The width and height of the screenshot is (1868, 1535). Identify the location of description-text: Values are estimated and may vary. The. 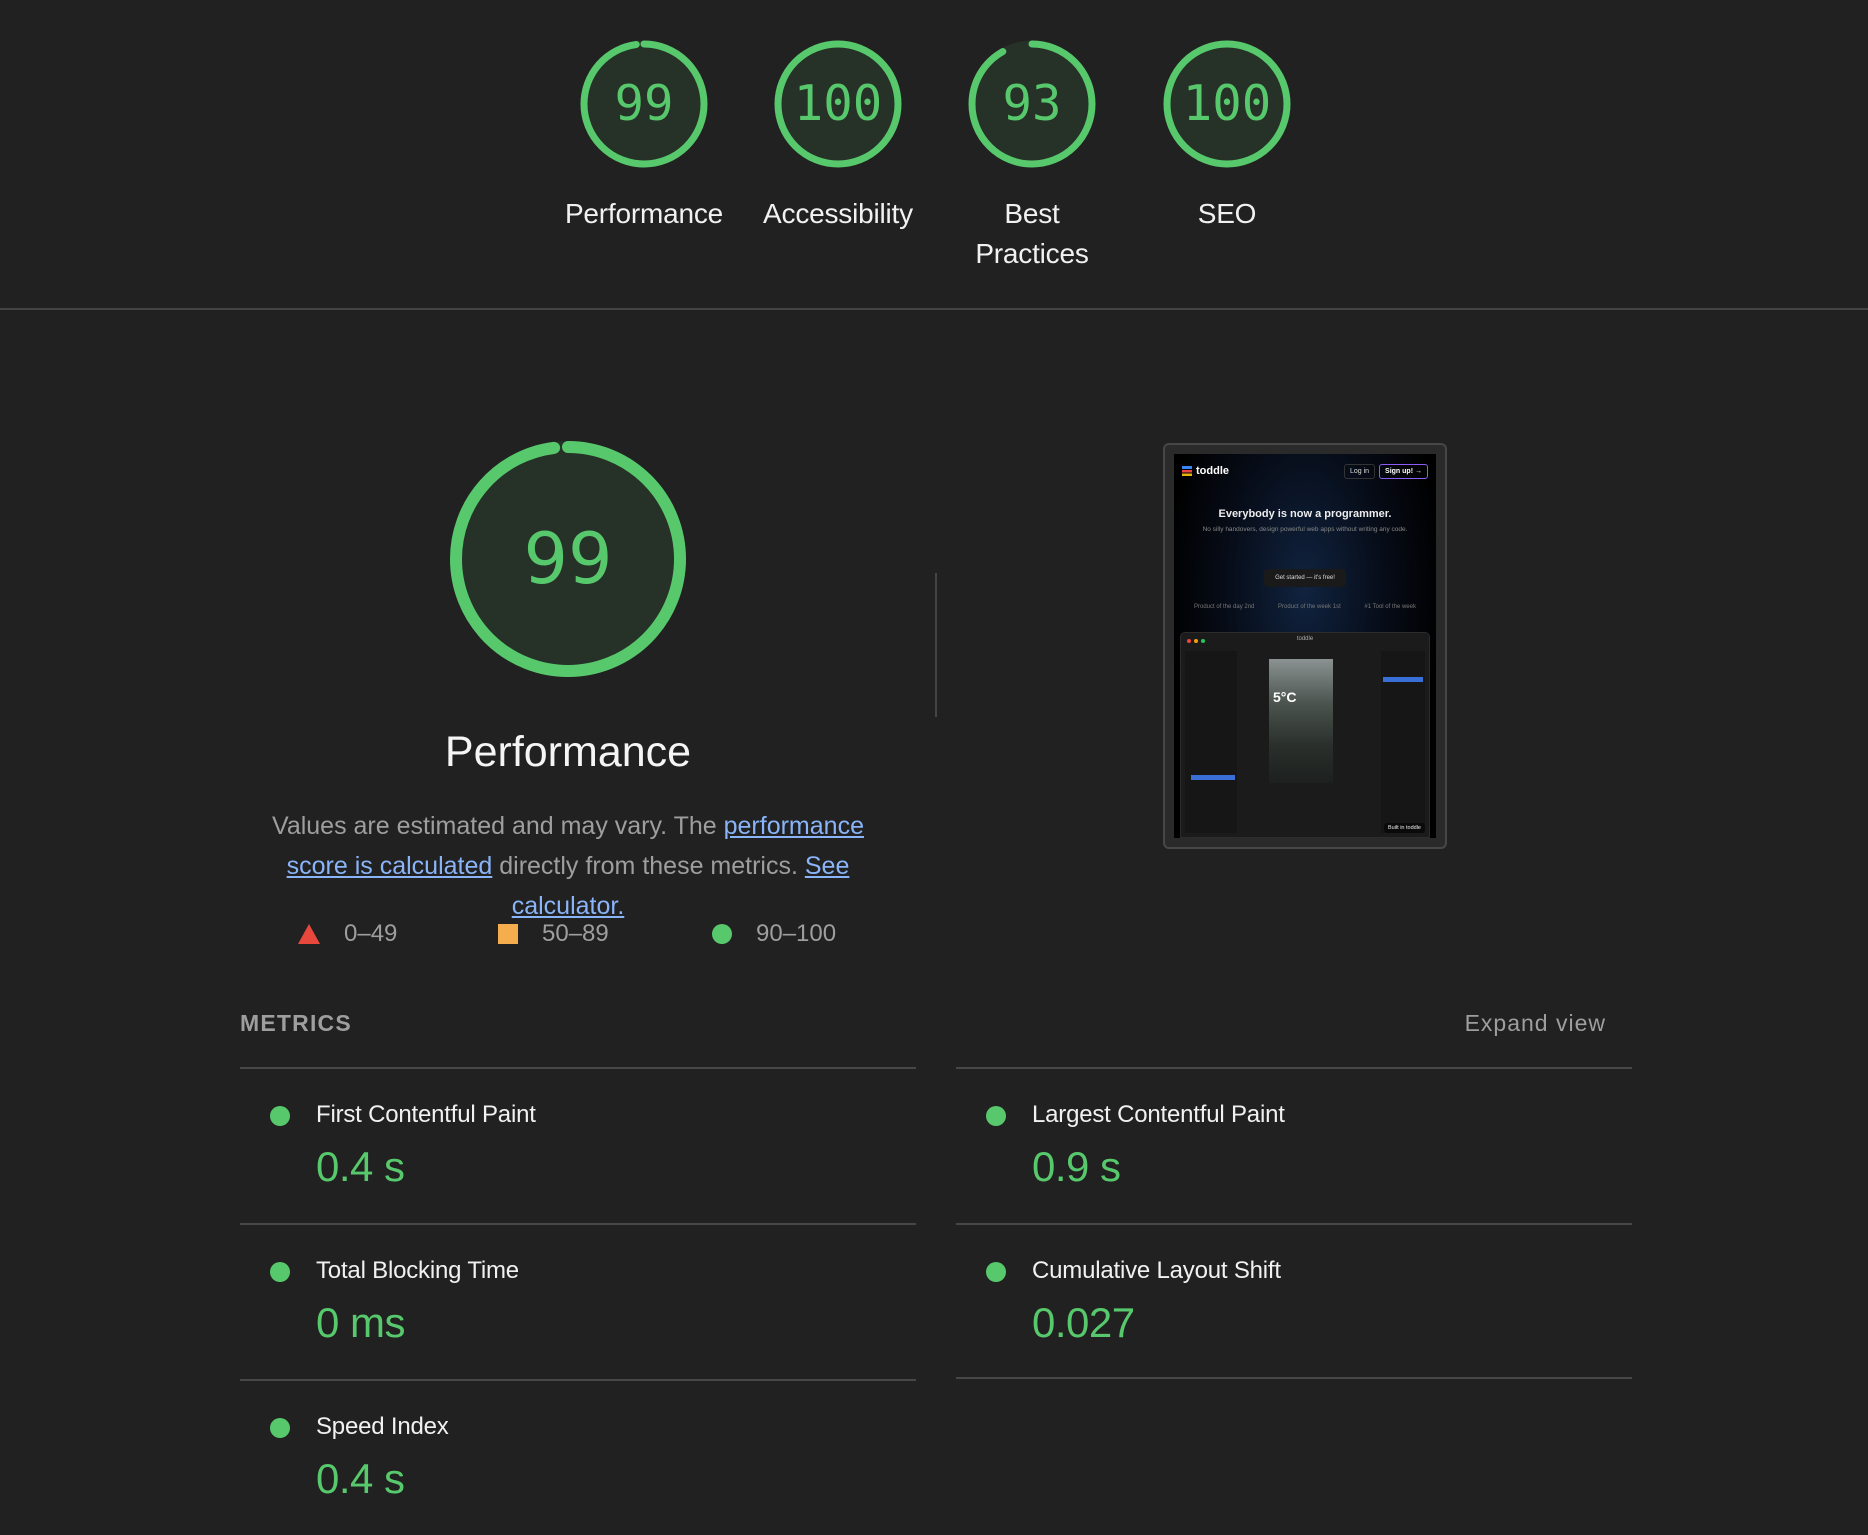
(498, 826).